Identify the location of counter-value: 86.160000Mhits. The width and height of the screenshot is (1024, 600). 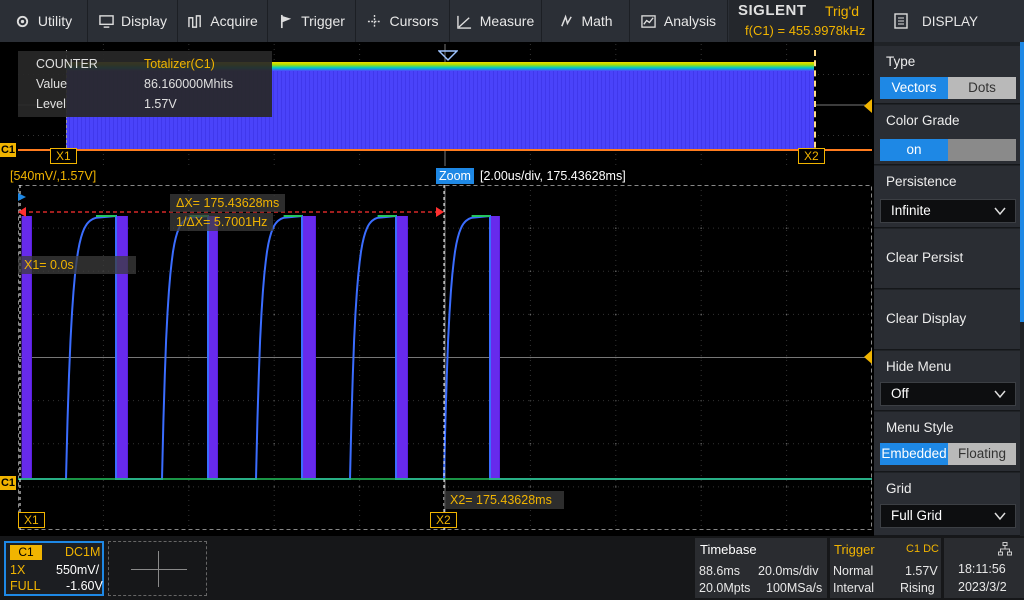
(188, 84).